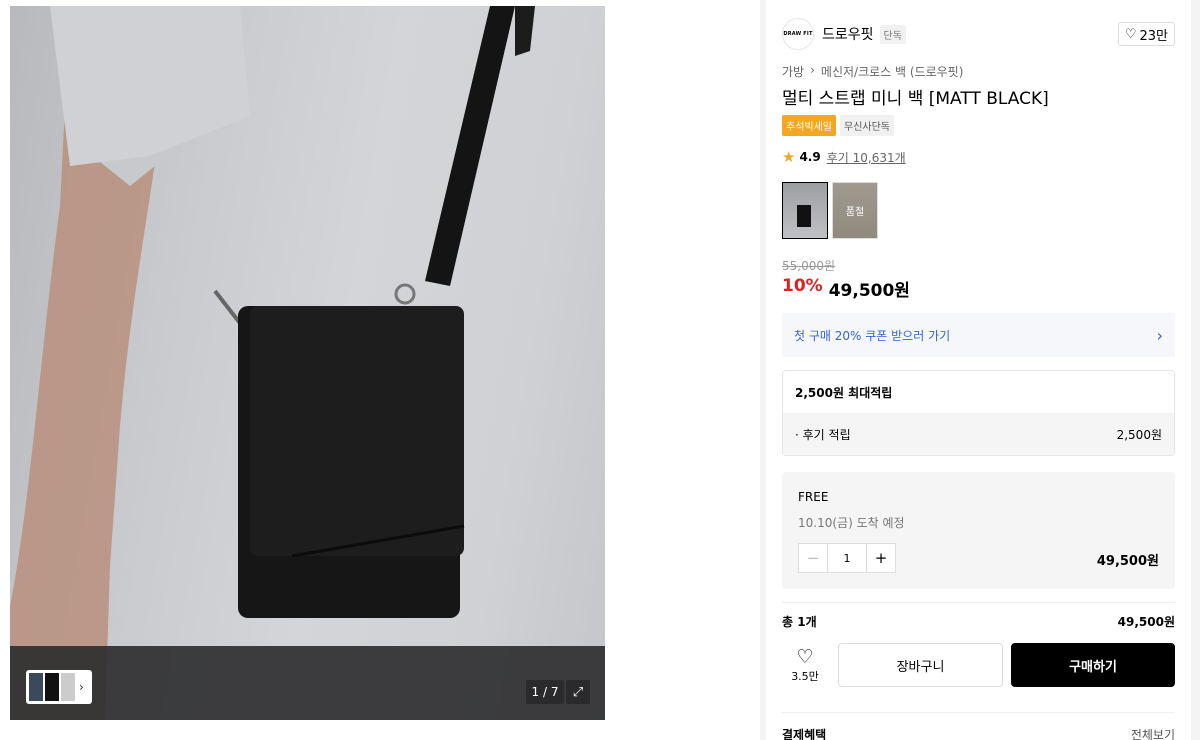 The height and width of the screenshot is (740, 1200). What do you see at coordinates (578, 692) in the screenshot?
I see `expand-icon: ⤢` at bounding box center [578, 692].